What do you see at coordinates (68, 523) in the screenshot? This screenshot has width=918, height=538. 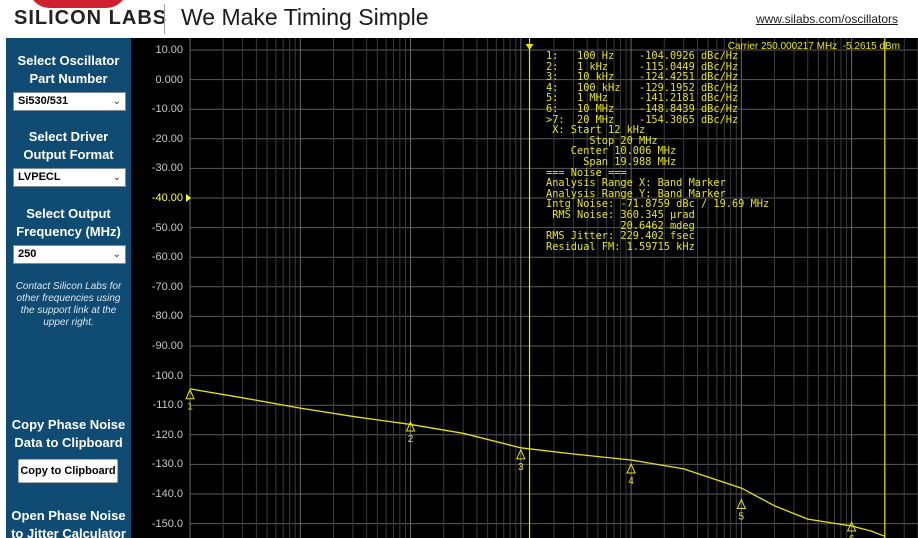 I see `jitter-calculator-label: Open Phase Noise to Jitter Calculator` at bounding box center [68, 523].